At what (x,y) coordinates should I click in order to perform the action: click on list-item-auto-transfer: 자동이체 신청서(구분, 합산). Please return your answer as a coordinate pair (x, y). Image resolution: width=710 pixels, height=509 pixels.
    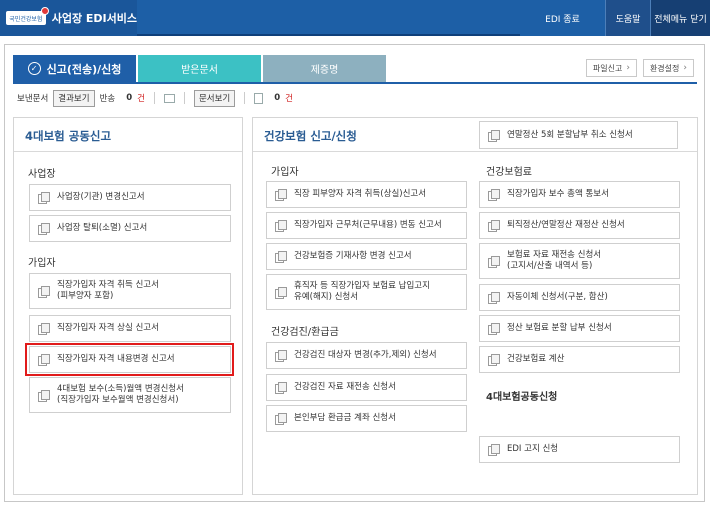
    Looking at the image, I should click on (579, 297).